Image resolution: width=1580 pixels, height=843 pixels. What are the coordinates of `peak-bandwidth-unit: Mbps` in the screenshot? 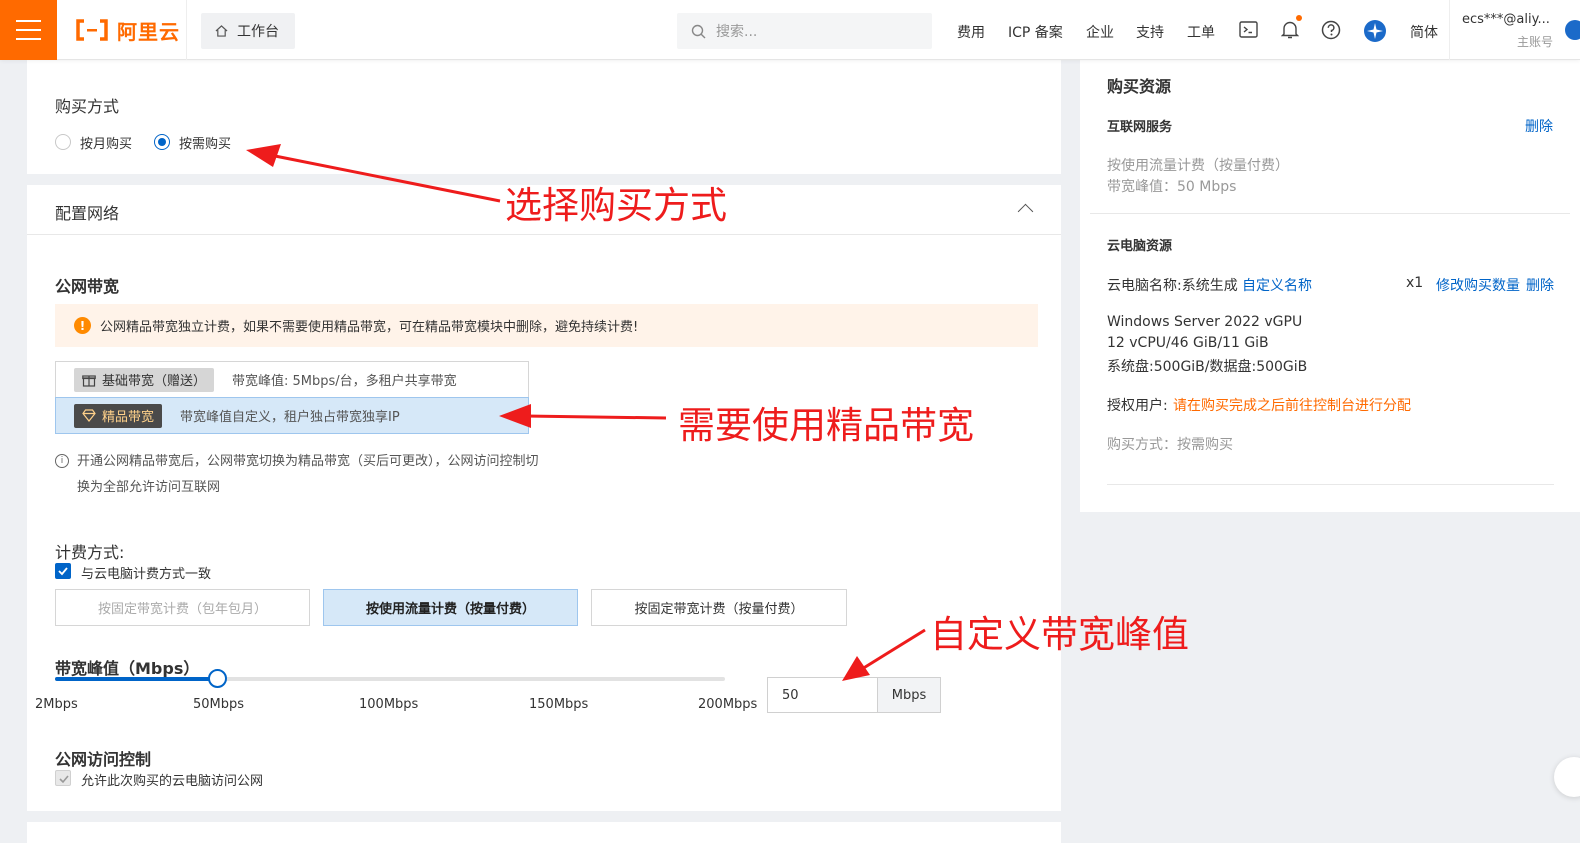 It's located at (909, 695).